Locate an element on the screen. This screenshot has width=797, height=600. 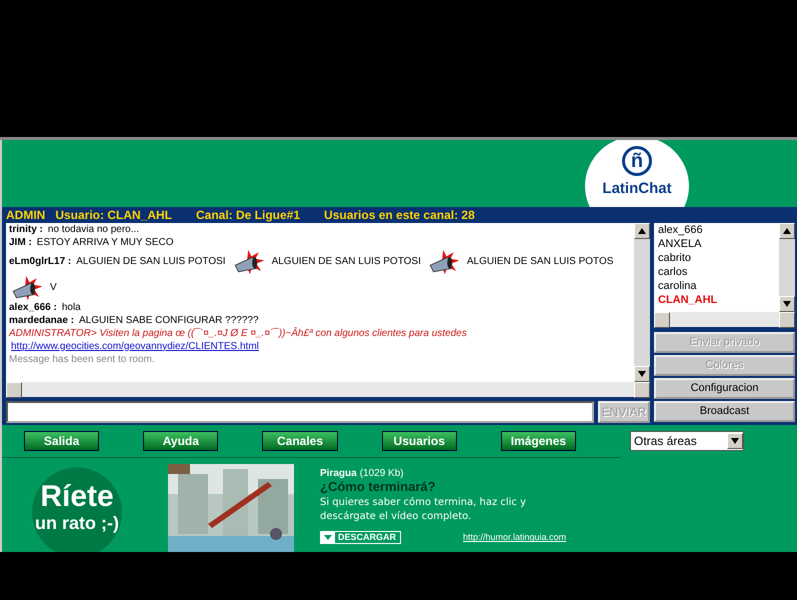
logo-name: LatinChat is located at coordinates (637, 188).